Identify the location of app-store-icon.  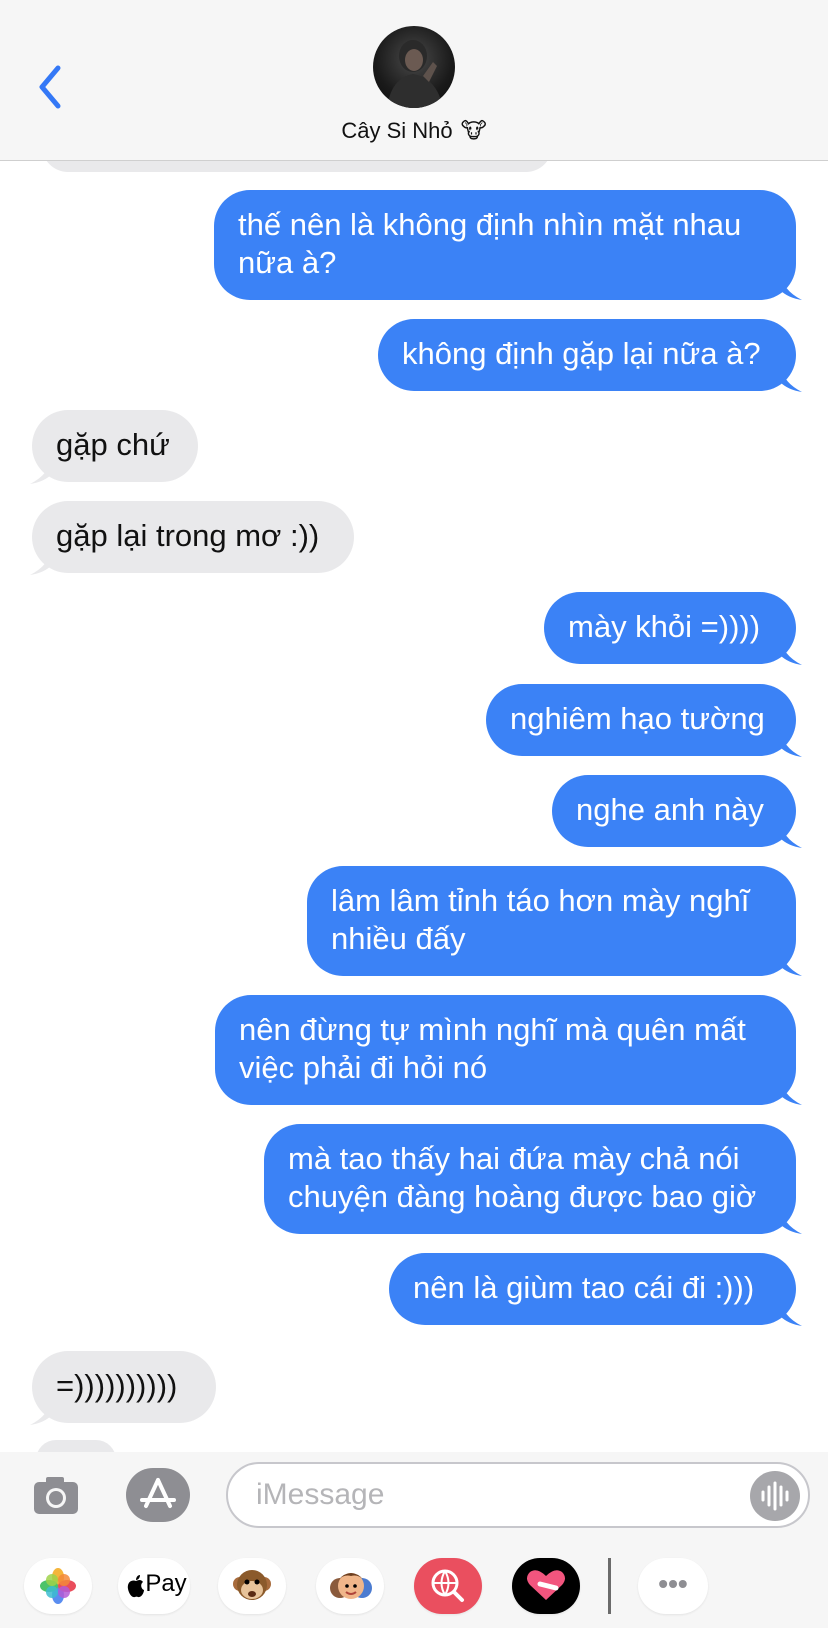
(158, 1493).